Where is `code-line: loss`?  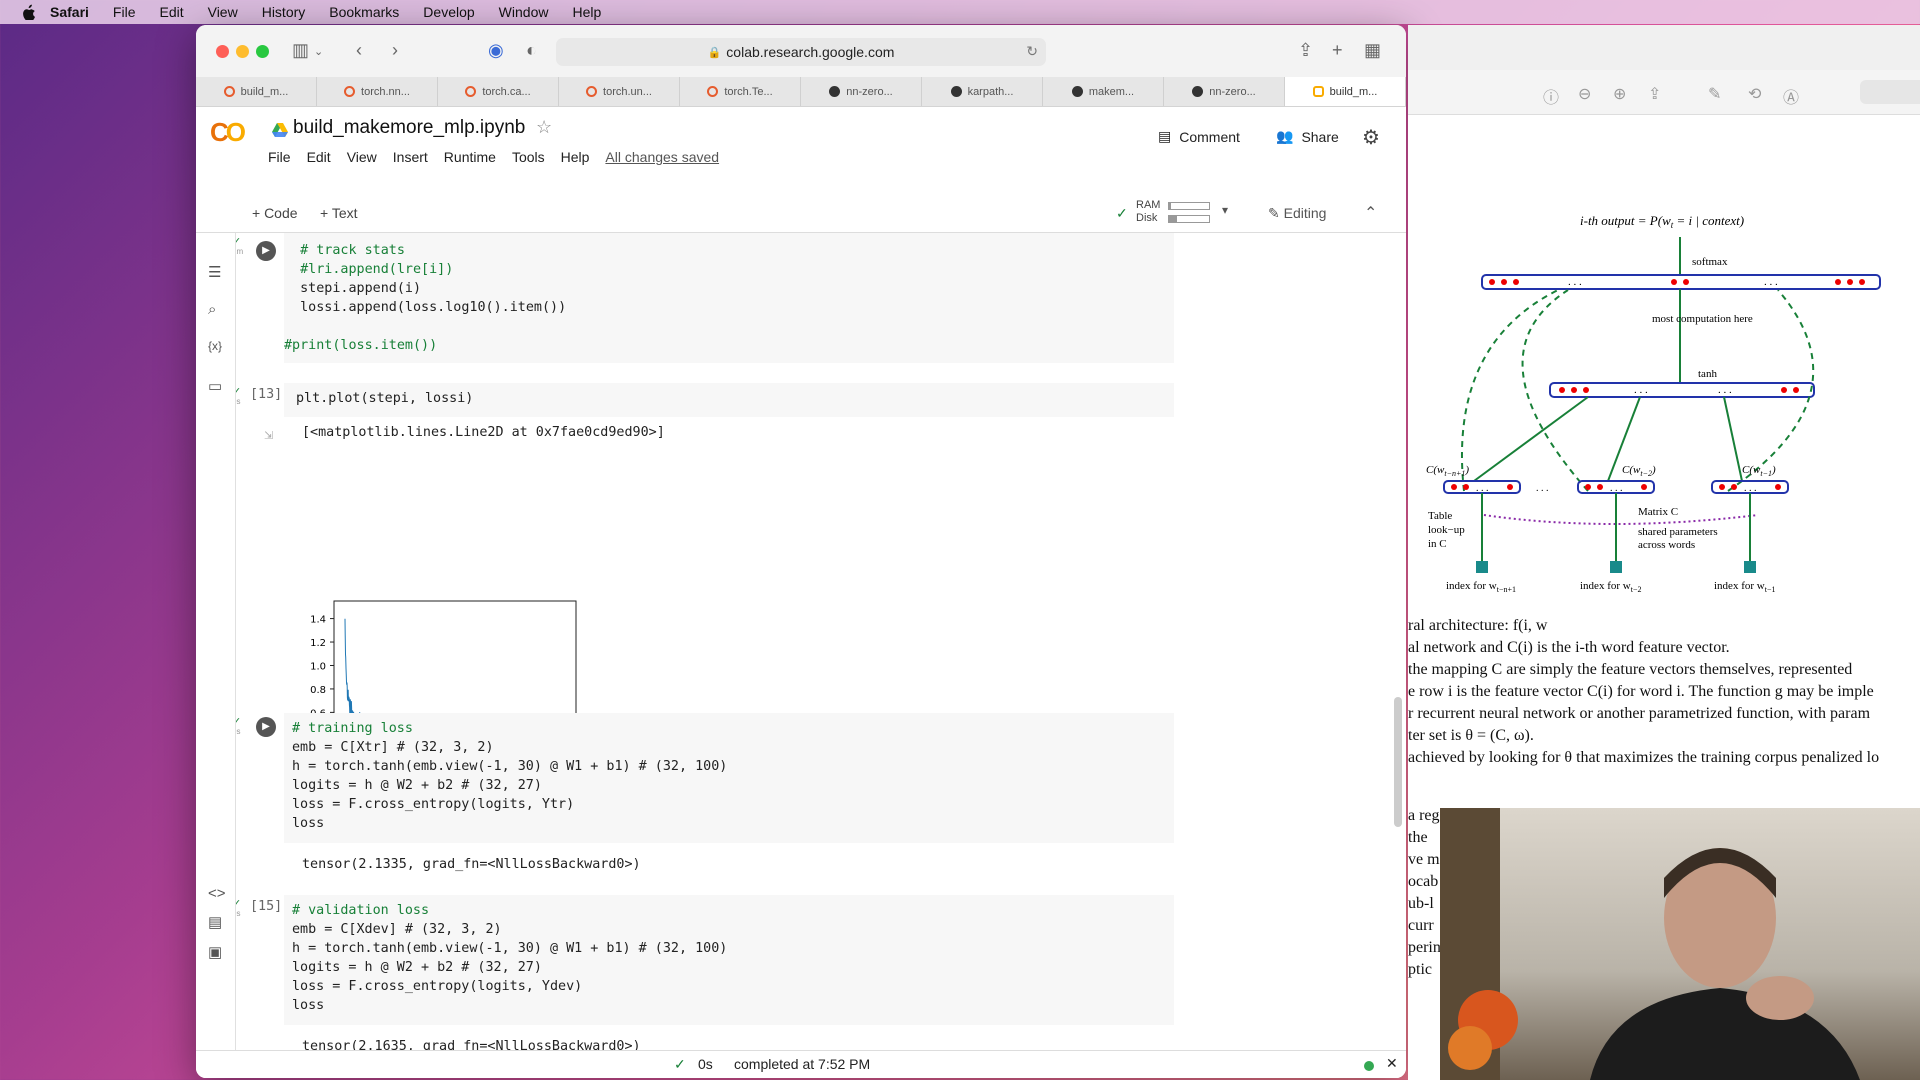 code-line: loss is located at coordinates (308, 1005).